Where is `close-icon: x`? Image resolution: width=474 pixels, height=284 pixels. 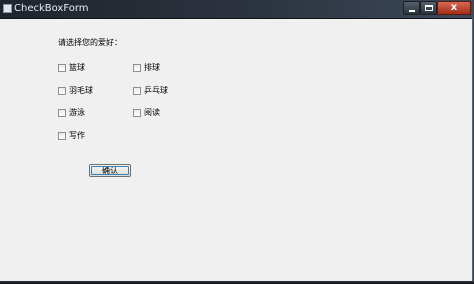 close-icon: x is located at coordinates (454, 7).